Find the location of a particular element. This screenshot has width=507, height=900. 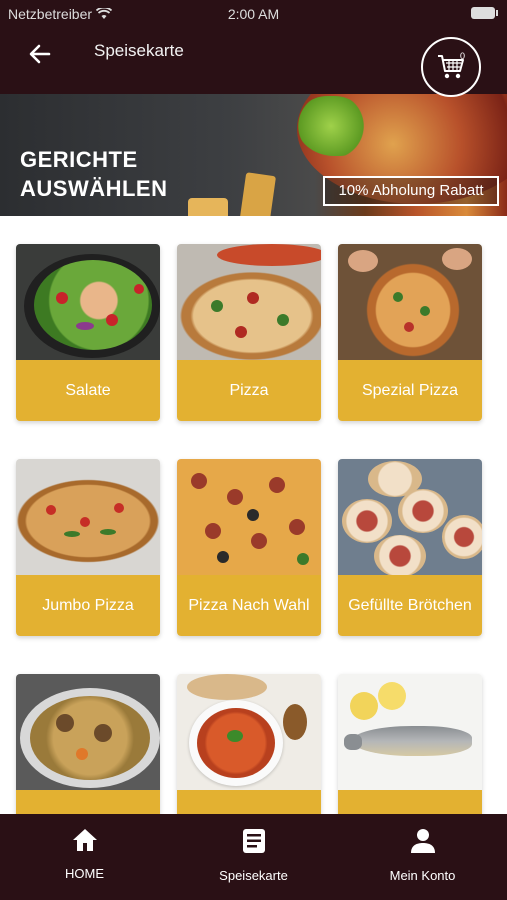

category-card-gefuellte-broetchen: Gefüllte Brötchen is located at coordinates (410, 547).